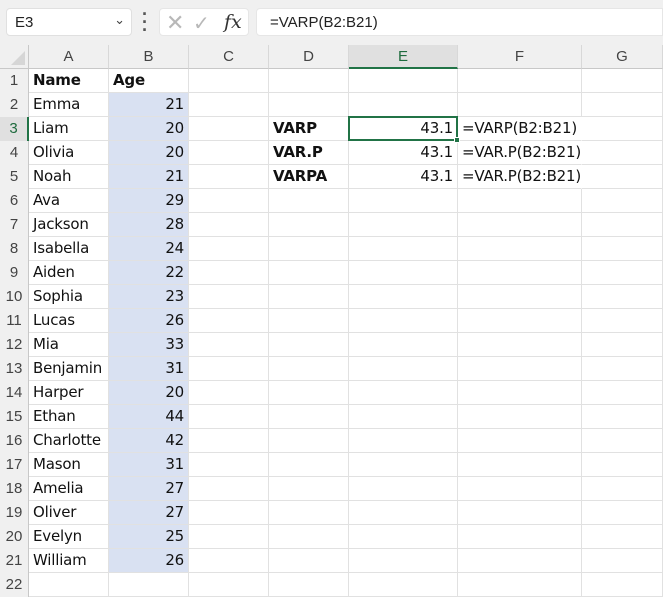 This screenshot has height=598, width=663. I want to click on cell-g3, so click(622, 129).